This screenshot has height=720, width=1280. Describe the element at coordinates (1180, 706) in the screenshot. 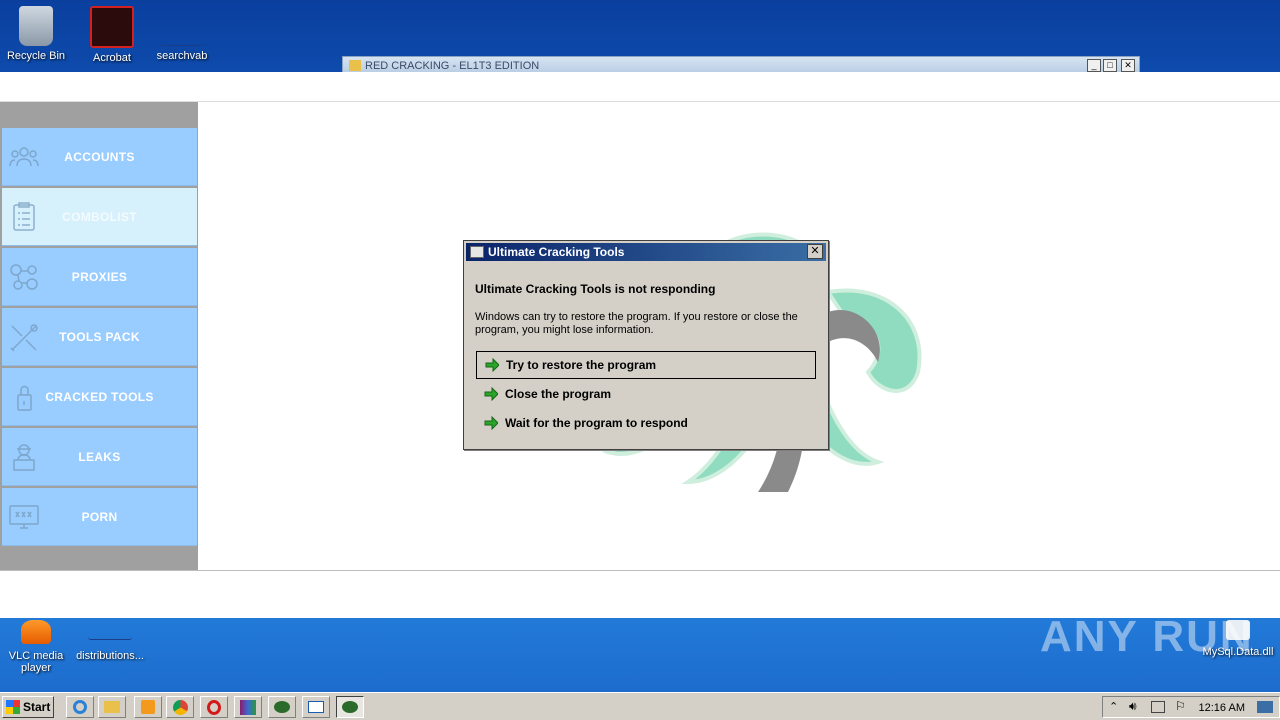

I see `flag-icon: ⚐` at that location.